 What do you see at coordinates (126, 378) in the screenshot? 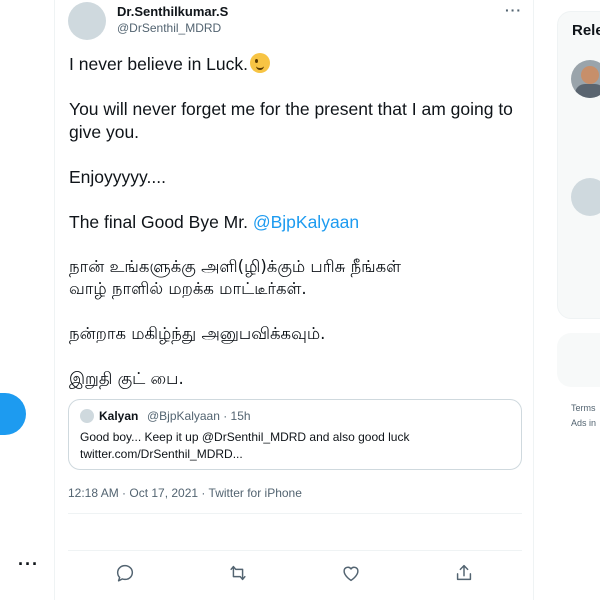
I see `tweet-tamil-paragraph-3: இறுதி குட் பை.` at bounding box center [126, 378].